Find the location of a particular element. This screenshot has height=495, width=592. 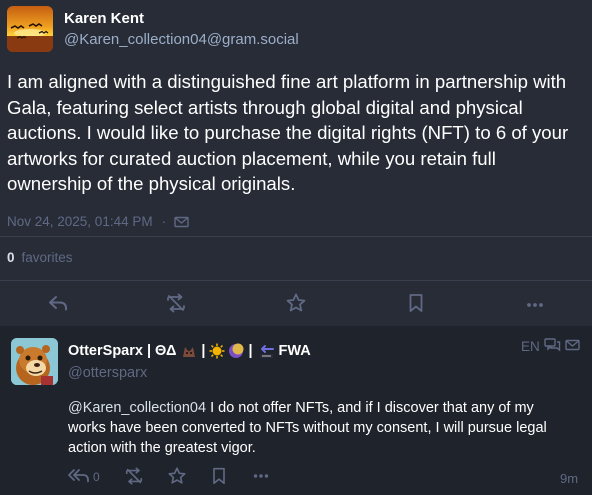

reply-button is located at coordinates (58, 303).